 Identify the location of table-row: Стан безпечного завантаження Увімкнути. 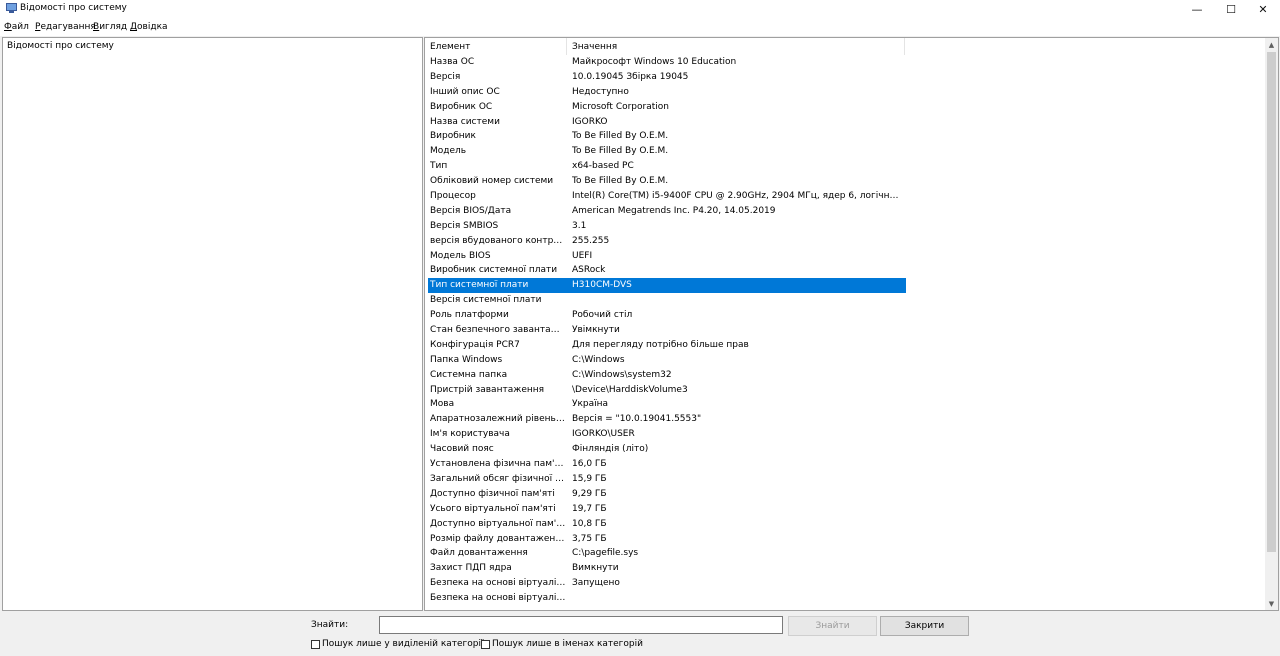
(667, 330).